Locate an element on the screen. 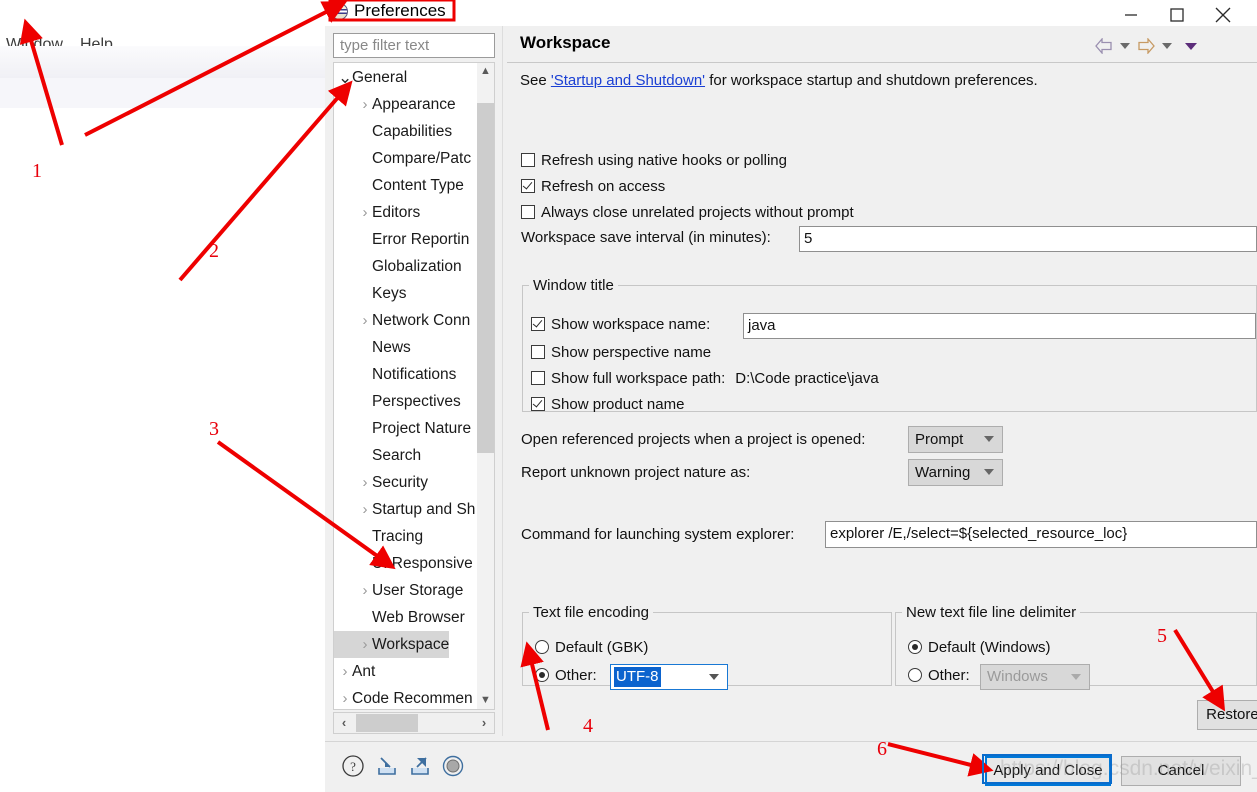 Image resolution: width=1257 pixels, height=792 pixels. help-icon: ? is located at coordinates (353, 766).